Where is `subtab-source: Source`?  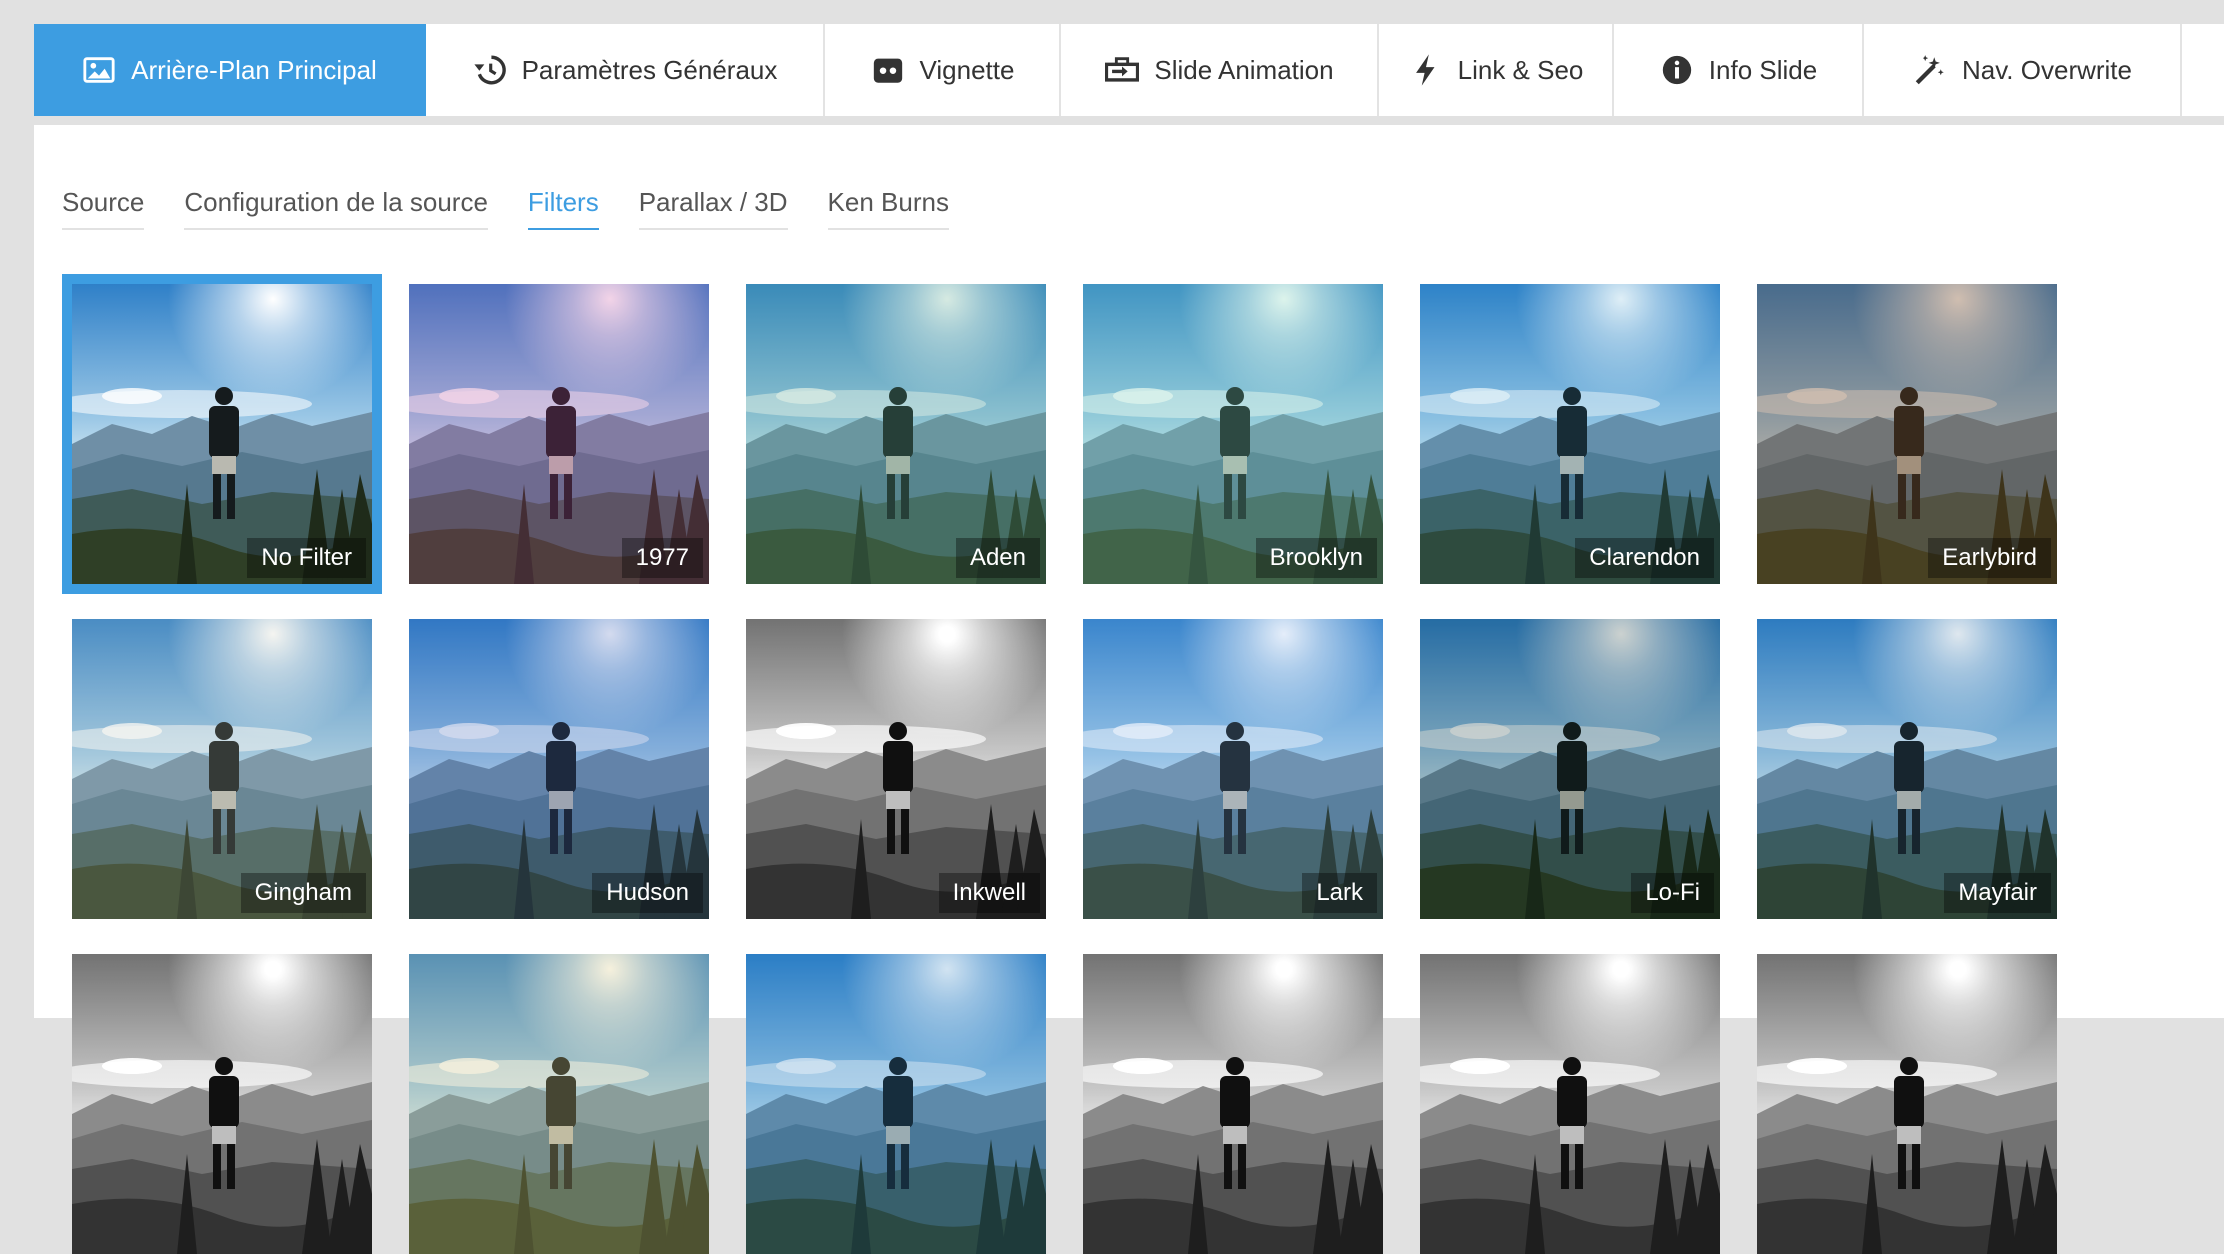
subtab-source: Source is located at coordinates (103, 208).